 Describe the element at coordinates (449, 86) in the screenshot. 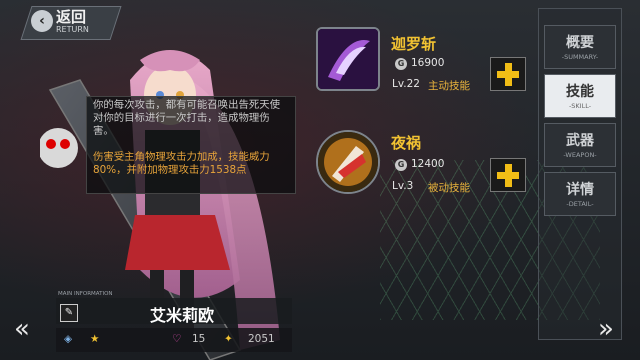

I see `skill-type: 主动技能` at that location.